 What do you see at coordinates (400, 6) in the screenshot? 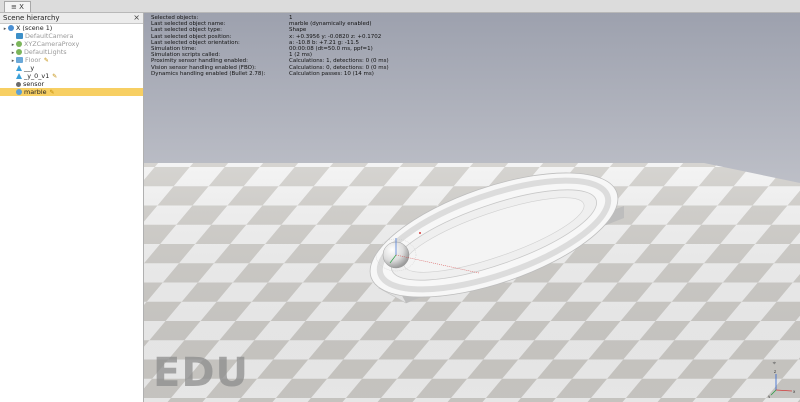
I see `tab-bar: ≡ X` at bounding box center [400, 6].